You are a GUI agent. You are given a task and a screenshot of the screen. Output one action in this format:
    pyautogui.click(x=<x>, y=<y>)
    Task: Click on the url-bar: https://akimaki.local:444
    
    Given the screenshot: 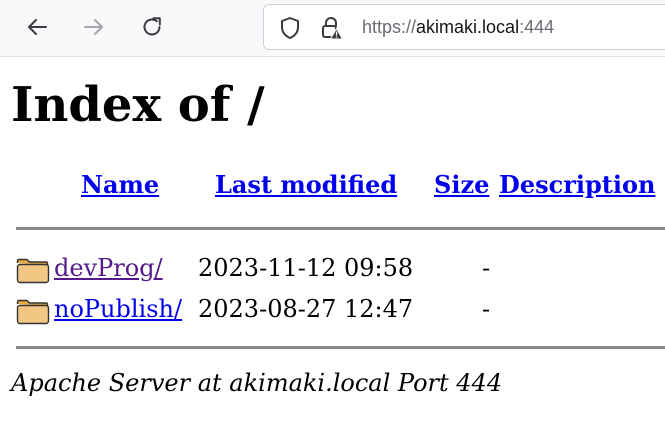 What is the action you would take?
    pyautogui.click(x=464, y=27)
    